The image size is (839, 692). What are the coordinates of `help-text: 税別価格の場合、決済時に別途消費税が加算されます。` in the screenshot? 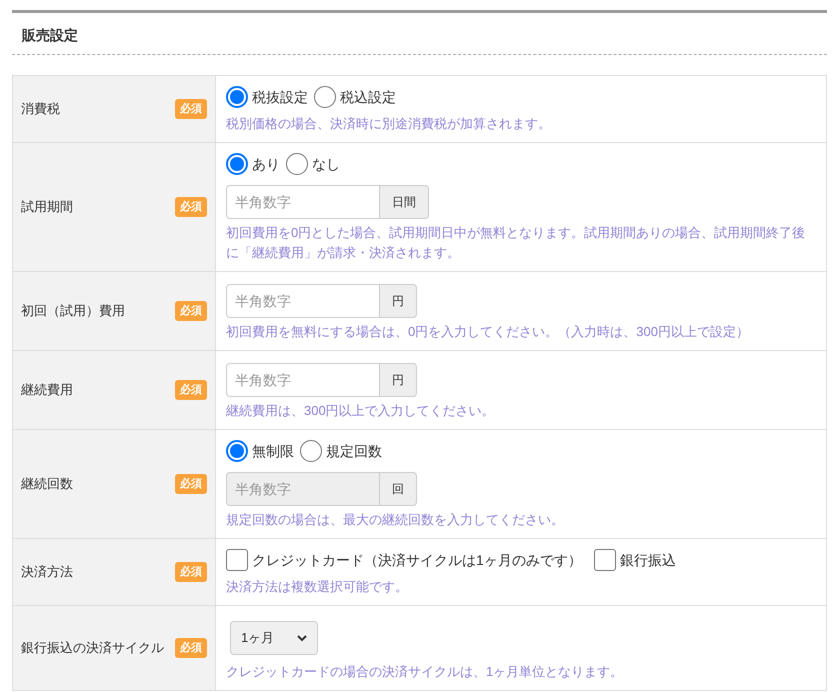 It's located at (389, 124).